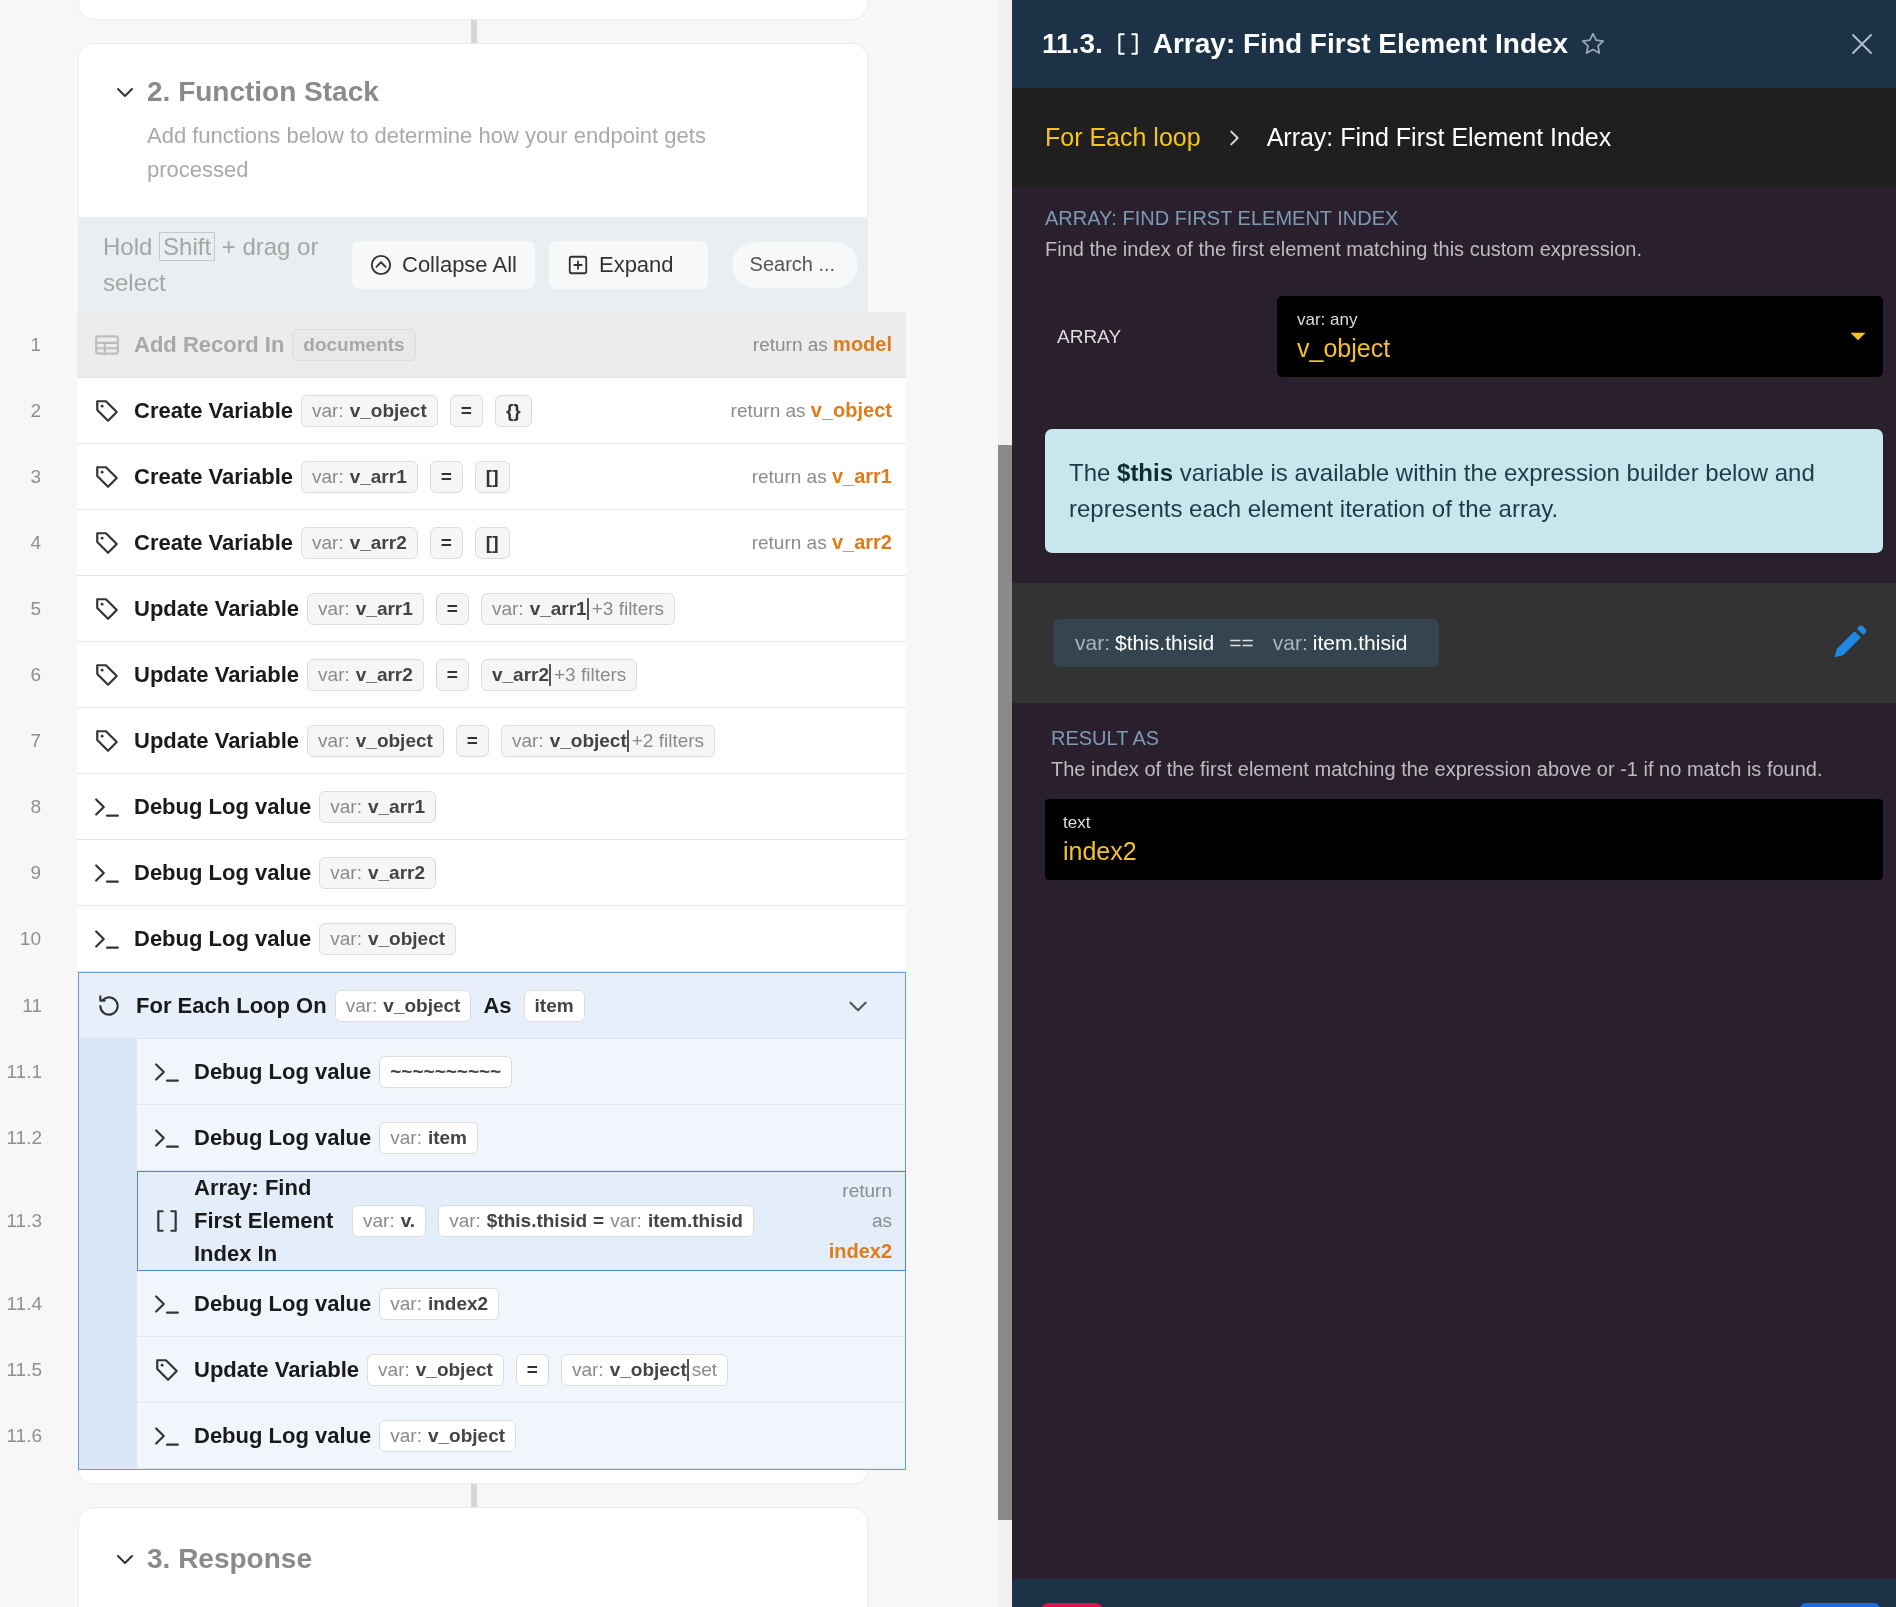  What do you see at coordinates (35, 345) in the screenshot?
I see `line-number: 1` at bounding box center [35, 345].